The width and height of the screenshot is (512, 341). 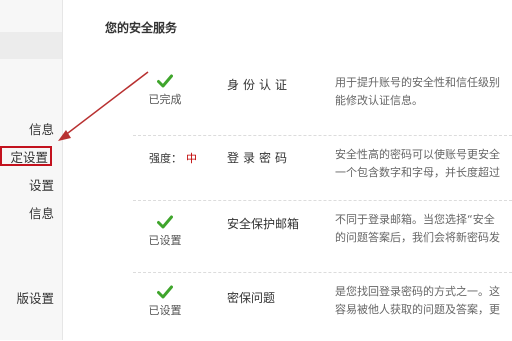 What do you see at coordinates (259, 85) in the screenshot?
I see `service-name: 身份认证` at bounding box center [259, 85].